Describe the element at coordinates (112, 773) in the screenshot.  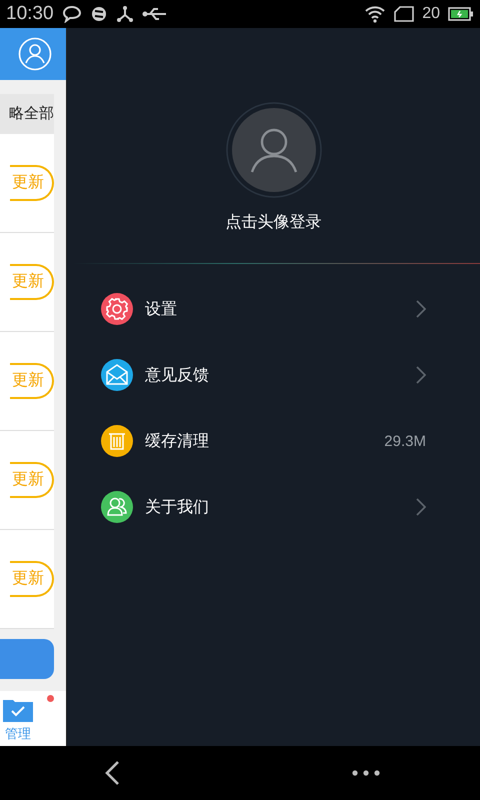
I see `back-icon` at that location.